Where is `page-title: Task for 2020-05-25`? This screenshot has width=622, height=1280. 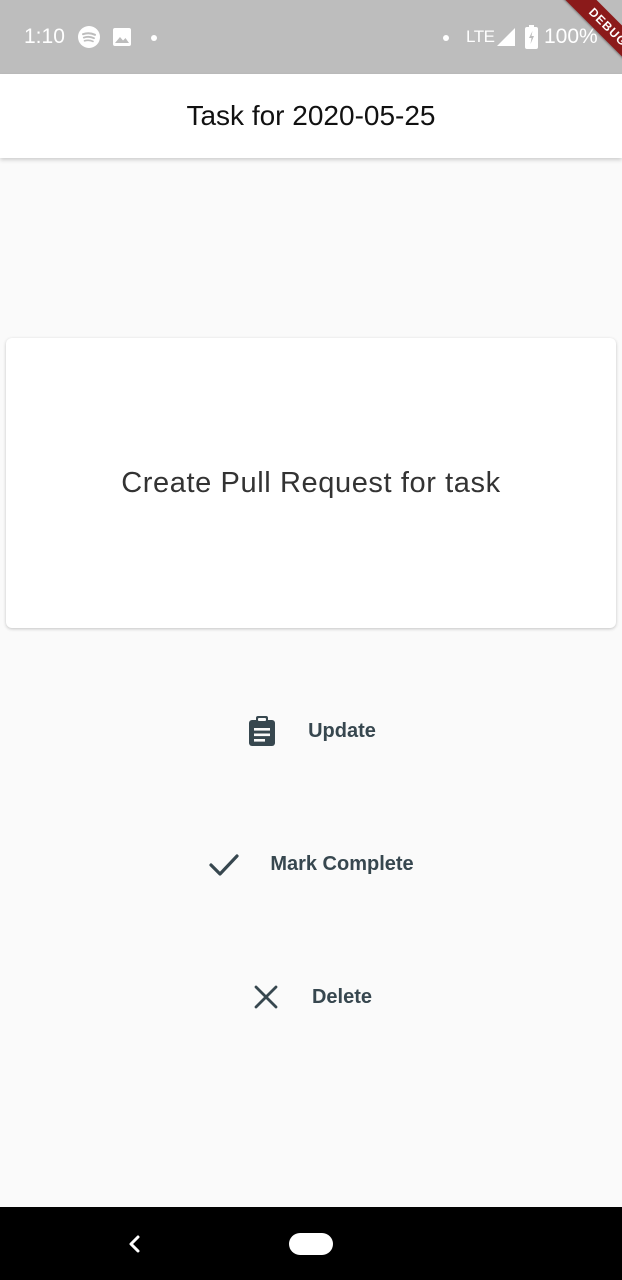 page-title: Task for 2020-05-25 is located at coordinates (311, 115).